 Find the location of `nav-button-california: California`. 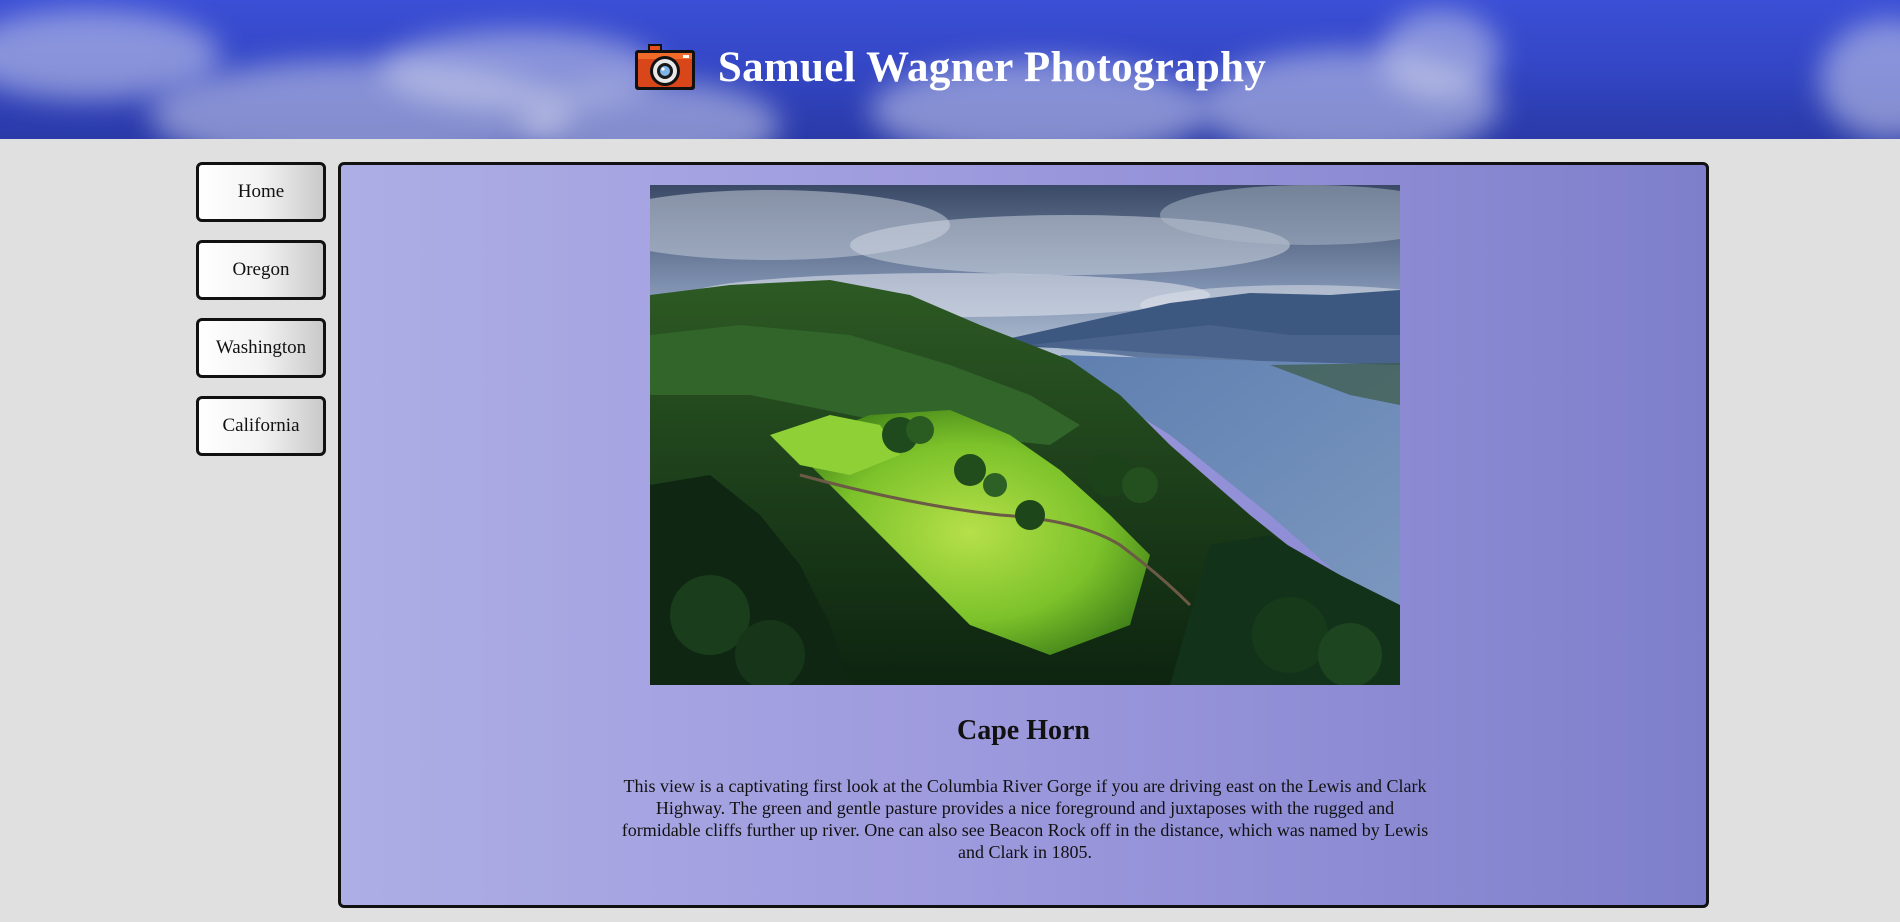

nav-button-california: California is located at coordinates (261, 426).